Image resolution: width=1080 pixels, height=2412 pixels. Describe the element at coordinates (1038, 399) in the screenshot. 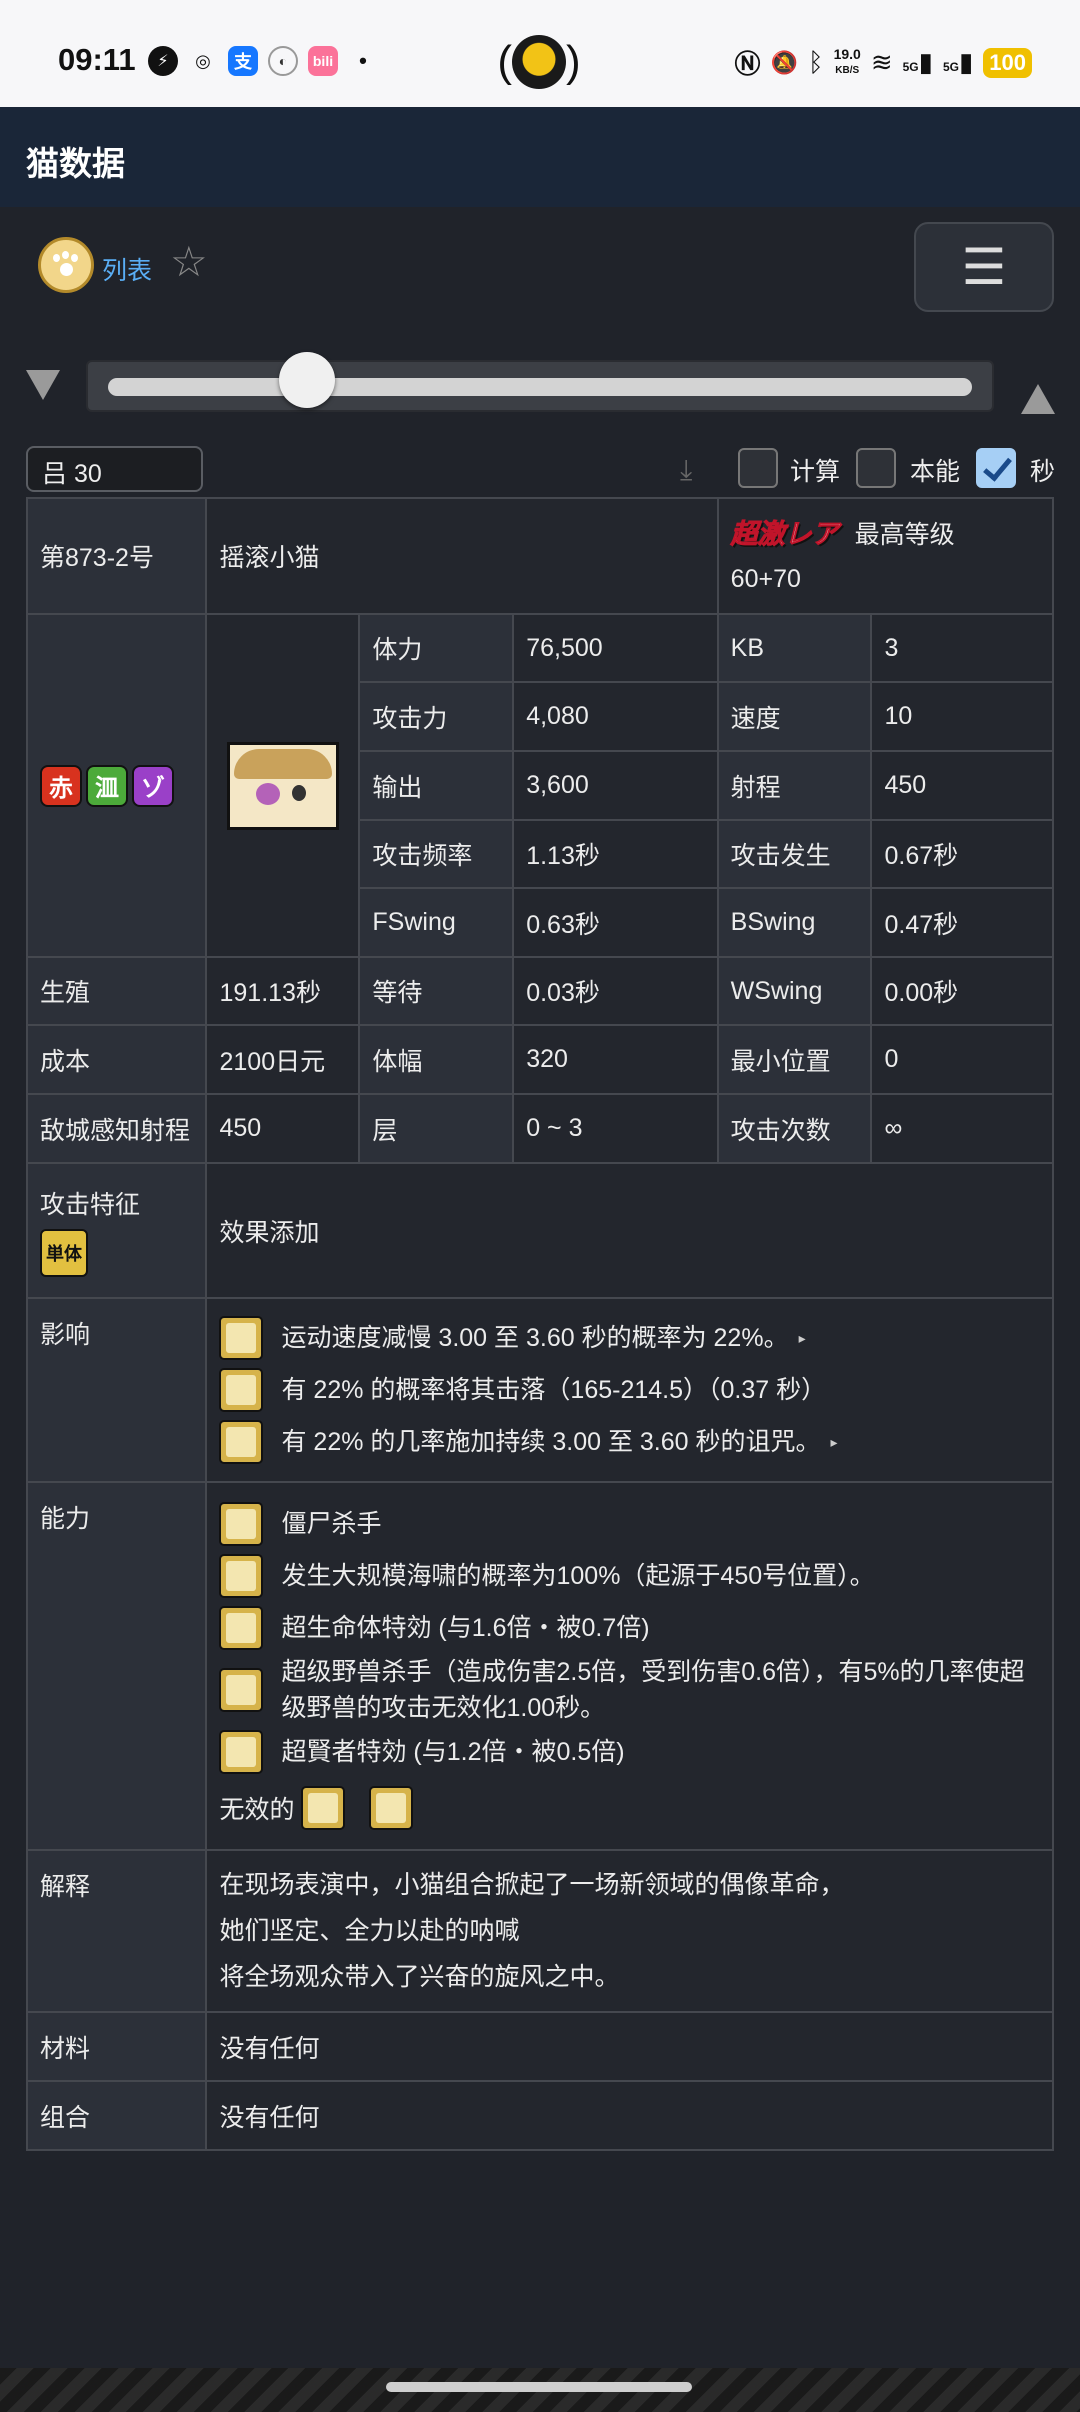

I see `level-up-button` at that location.